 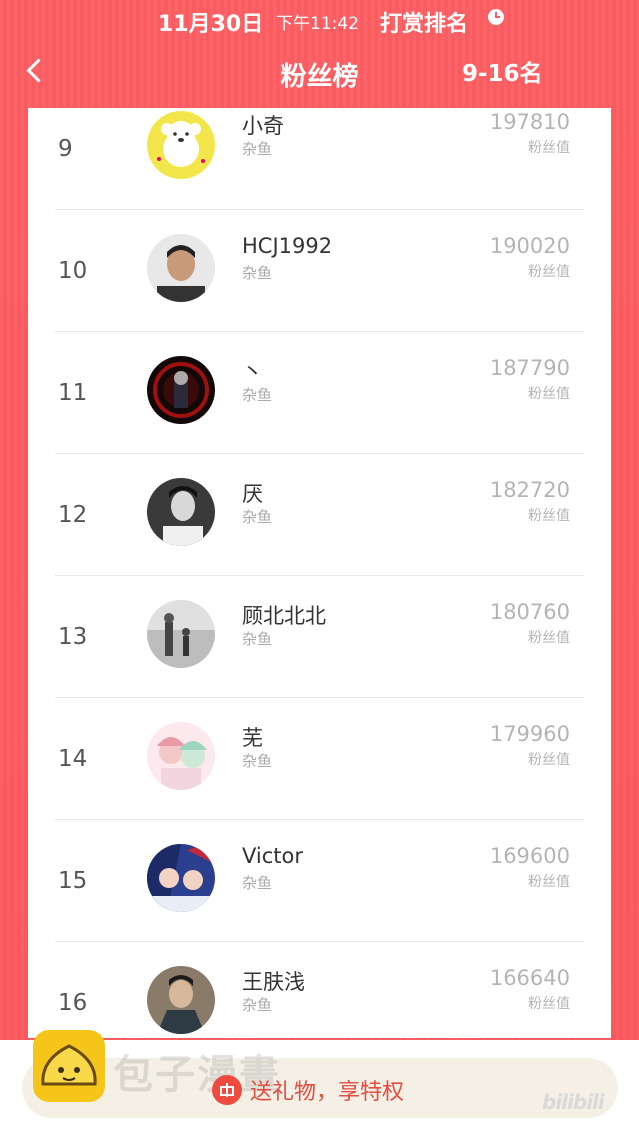 I want to click on rank-number: 10, so click(x=73, y=271).